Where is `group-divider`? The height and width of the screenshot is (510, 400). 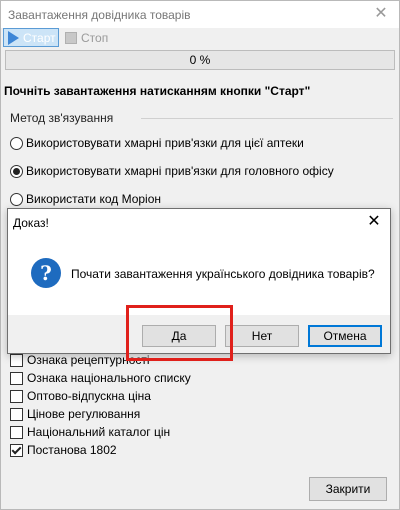 group-divider is located at coordinates (267, 118).